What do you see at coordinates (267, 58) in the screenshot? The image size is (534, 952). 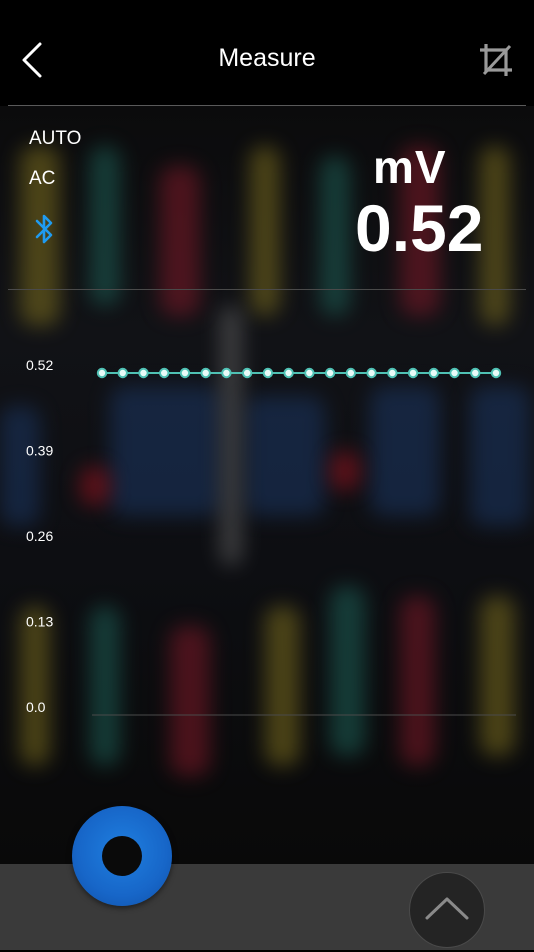 I see `page-title: Measure` at bounding box center [267, 58].